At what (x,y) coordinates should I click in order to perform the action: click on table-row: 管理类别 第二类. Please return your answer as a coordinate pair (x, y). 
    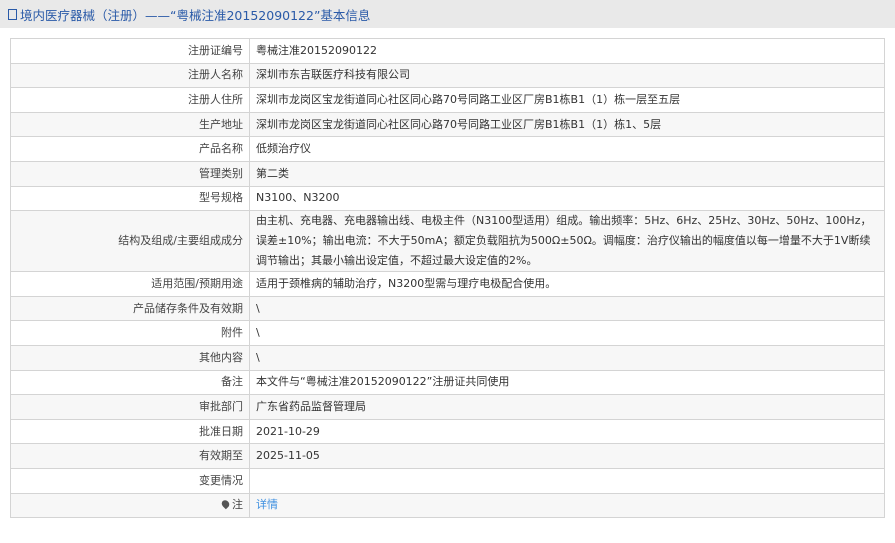
    Looking at the image, I should click on (447, 173).